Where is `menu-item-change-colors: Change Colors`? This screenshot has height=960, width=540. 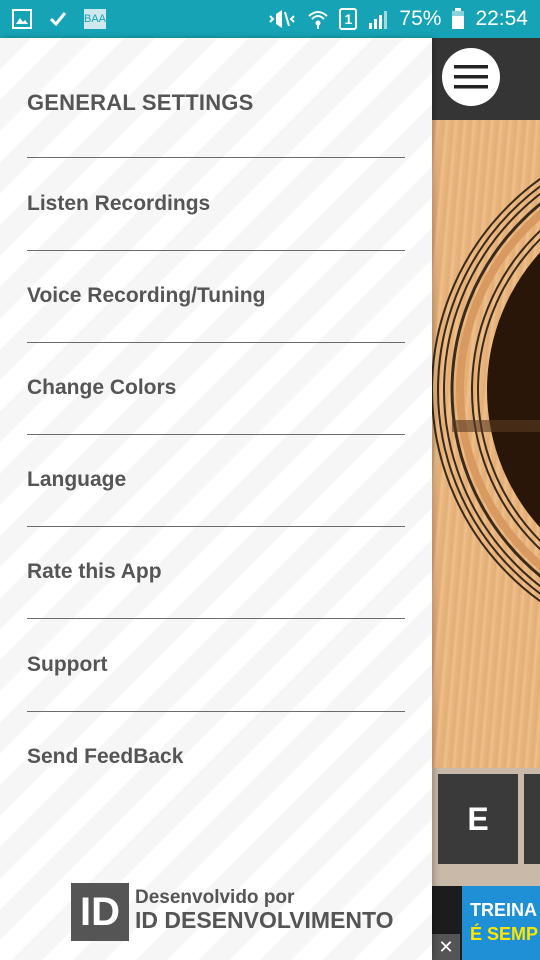 menu-item-change-colors: Change Colors is located at coordinates (216, 388).